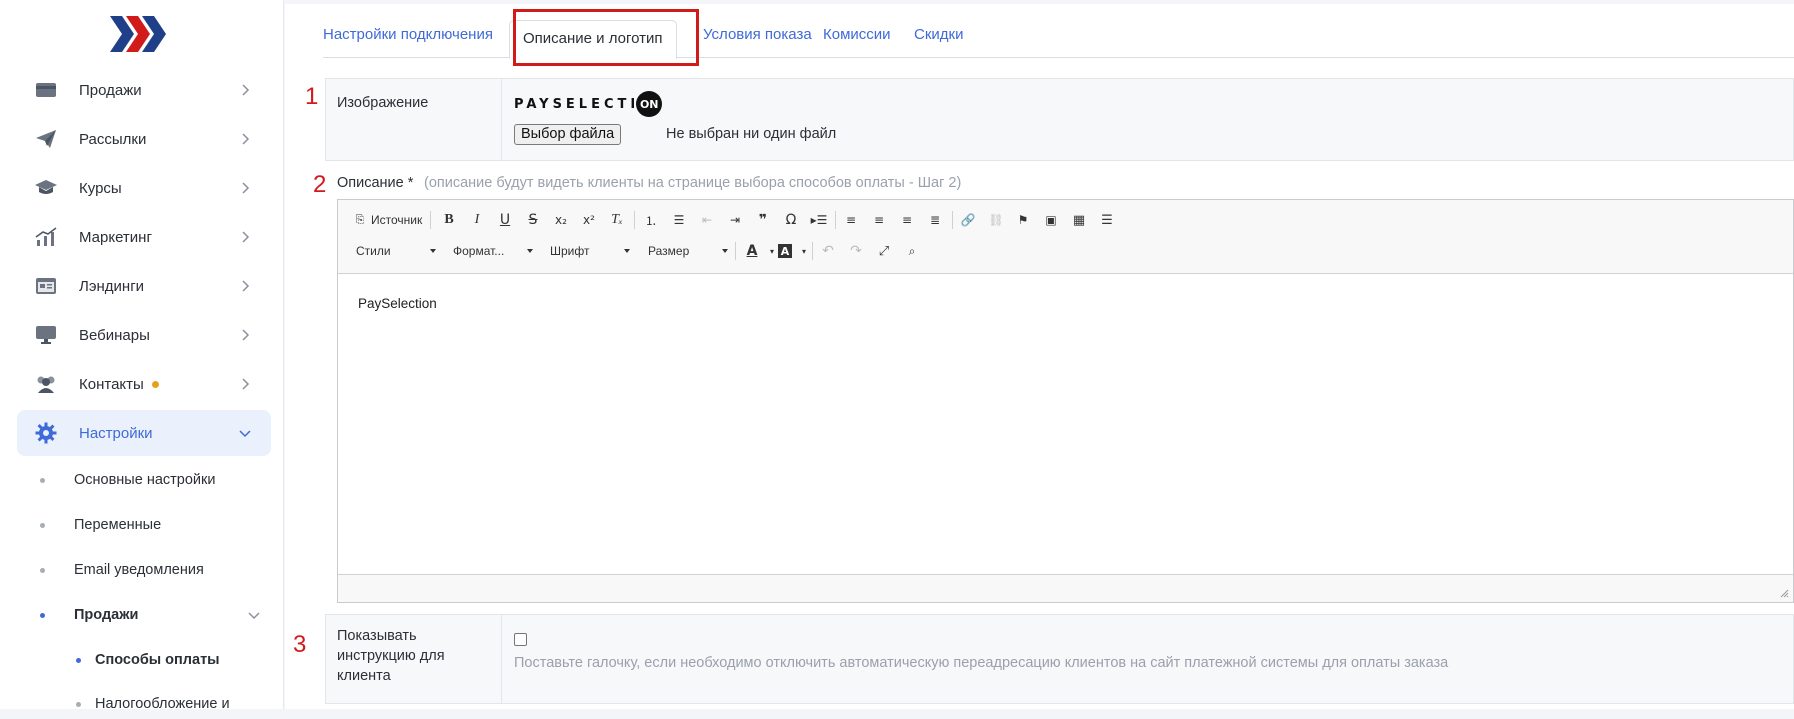 Image resolution: width=1794 pixels, height=719 pixels. I want to click on chart-icon, so click(46, 237).